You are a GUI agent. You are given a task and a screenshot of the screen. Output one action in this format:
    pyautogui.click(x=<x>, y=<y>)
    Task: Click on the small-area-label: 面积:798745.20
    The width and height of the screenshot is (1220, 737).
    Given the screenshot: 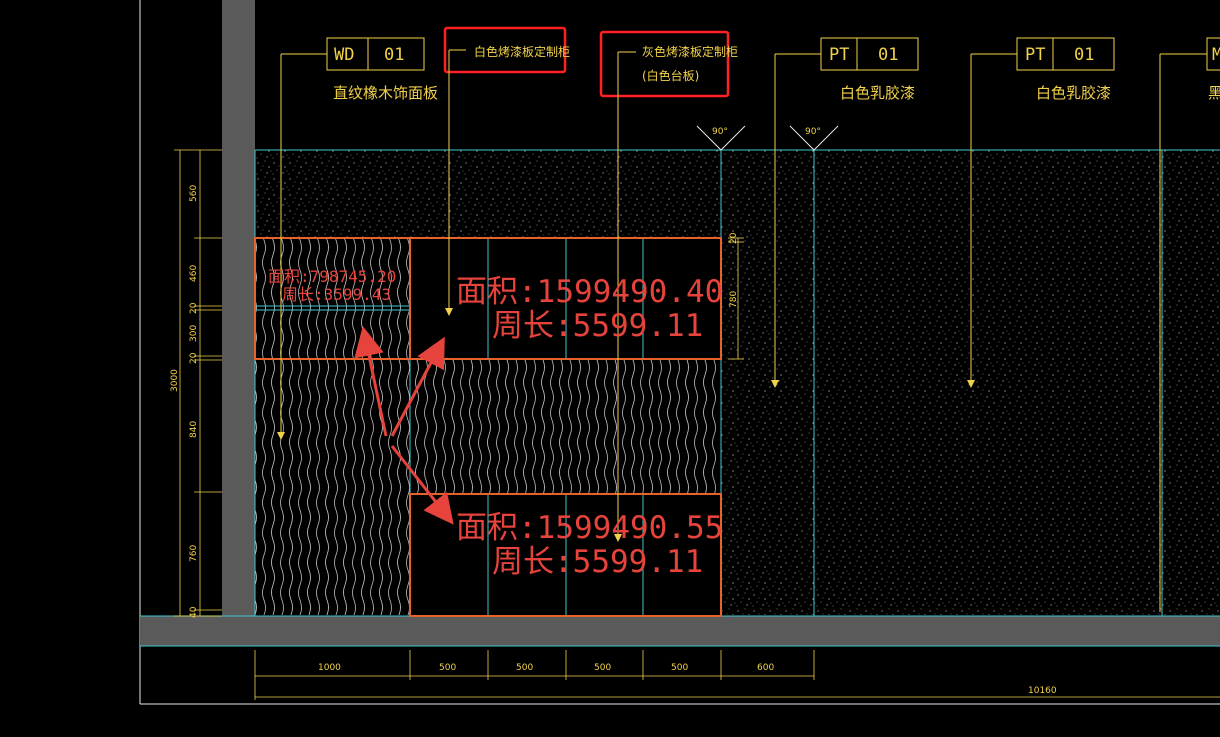 What is the action you would take?
    pyautogui.click(x=332, y=276)
    